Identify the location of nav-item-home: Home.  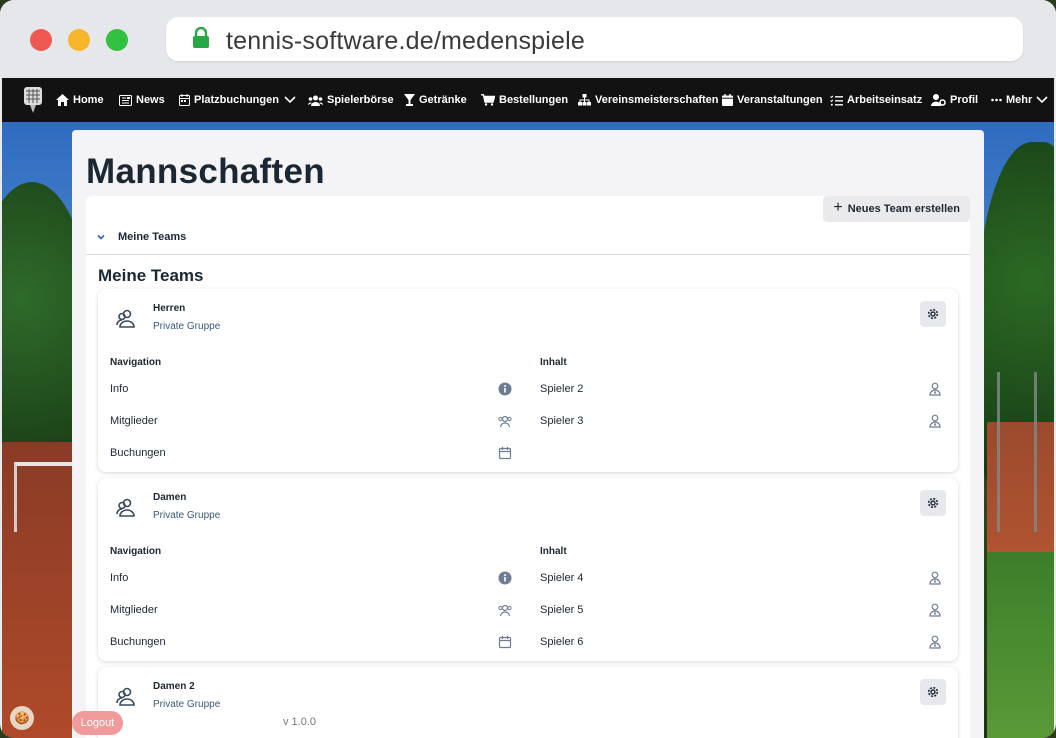
(80, 100).